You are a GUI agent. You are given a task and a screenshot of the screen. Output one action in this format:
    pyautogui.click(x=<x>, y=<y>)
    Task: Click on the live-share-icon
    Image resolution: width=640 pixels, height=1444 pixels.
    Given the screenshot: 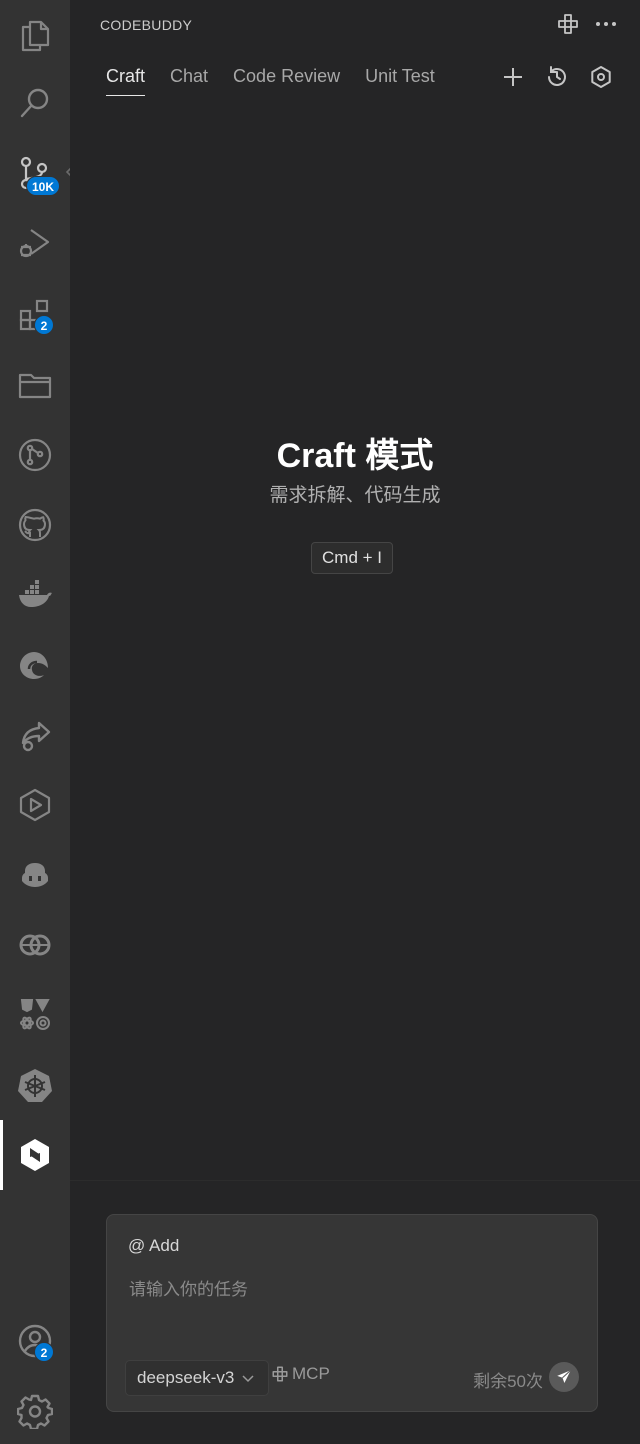 What is the action you would take?
    pyautogui.click(x=36, y=736)
    